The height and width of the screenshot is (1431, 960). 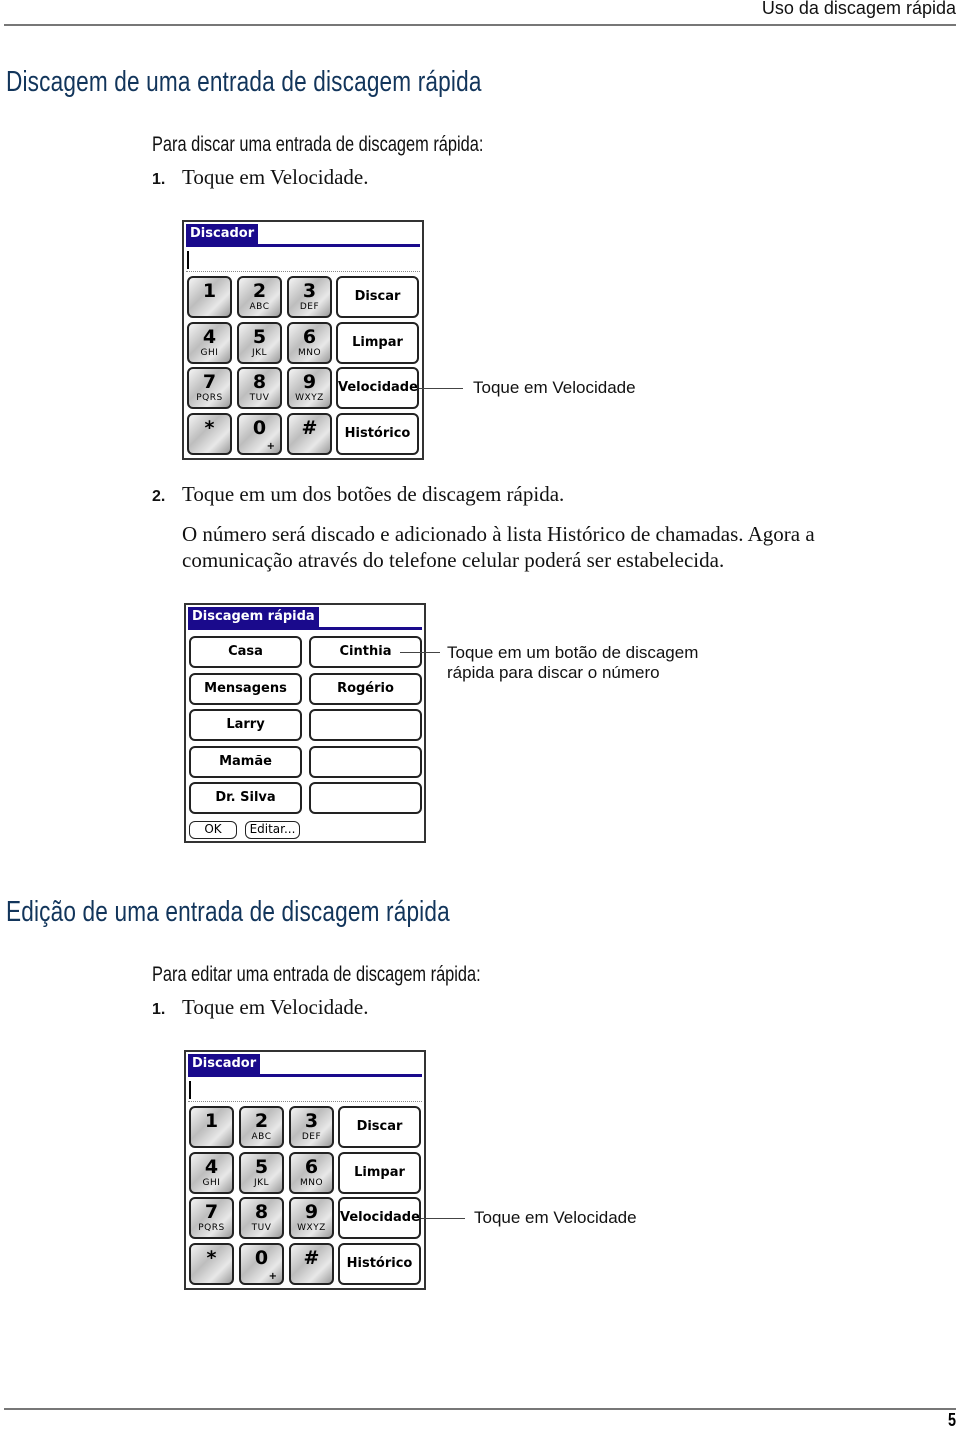 I want to click on key-letters: ABC, so click(x=261, y=1137).